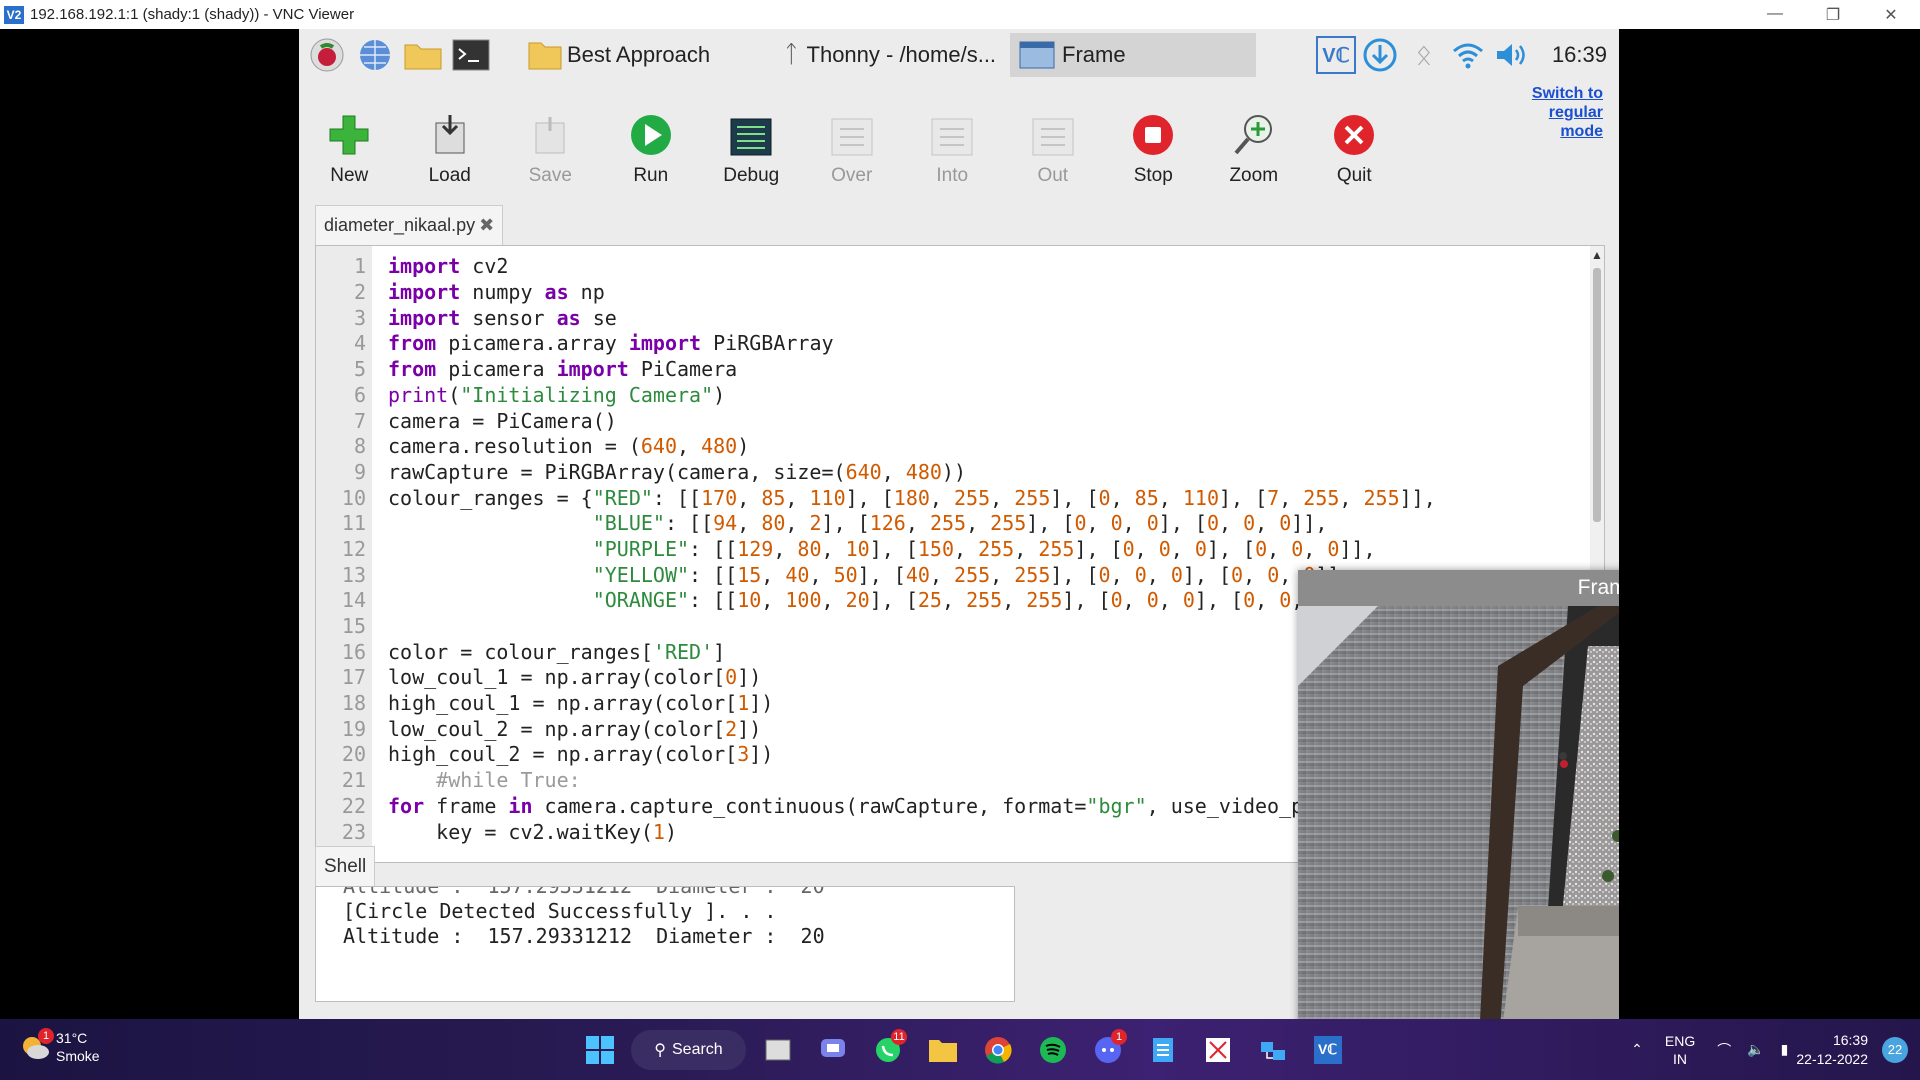 The width and height of the screenshot is (1920, 1080). What do you see at coordinates (349, 175) in the screenshot?
I see `new-label: New` at bounding box center [349, 175].